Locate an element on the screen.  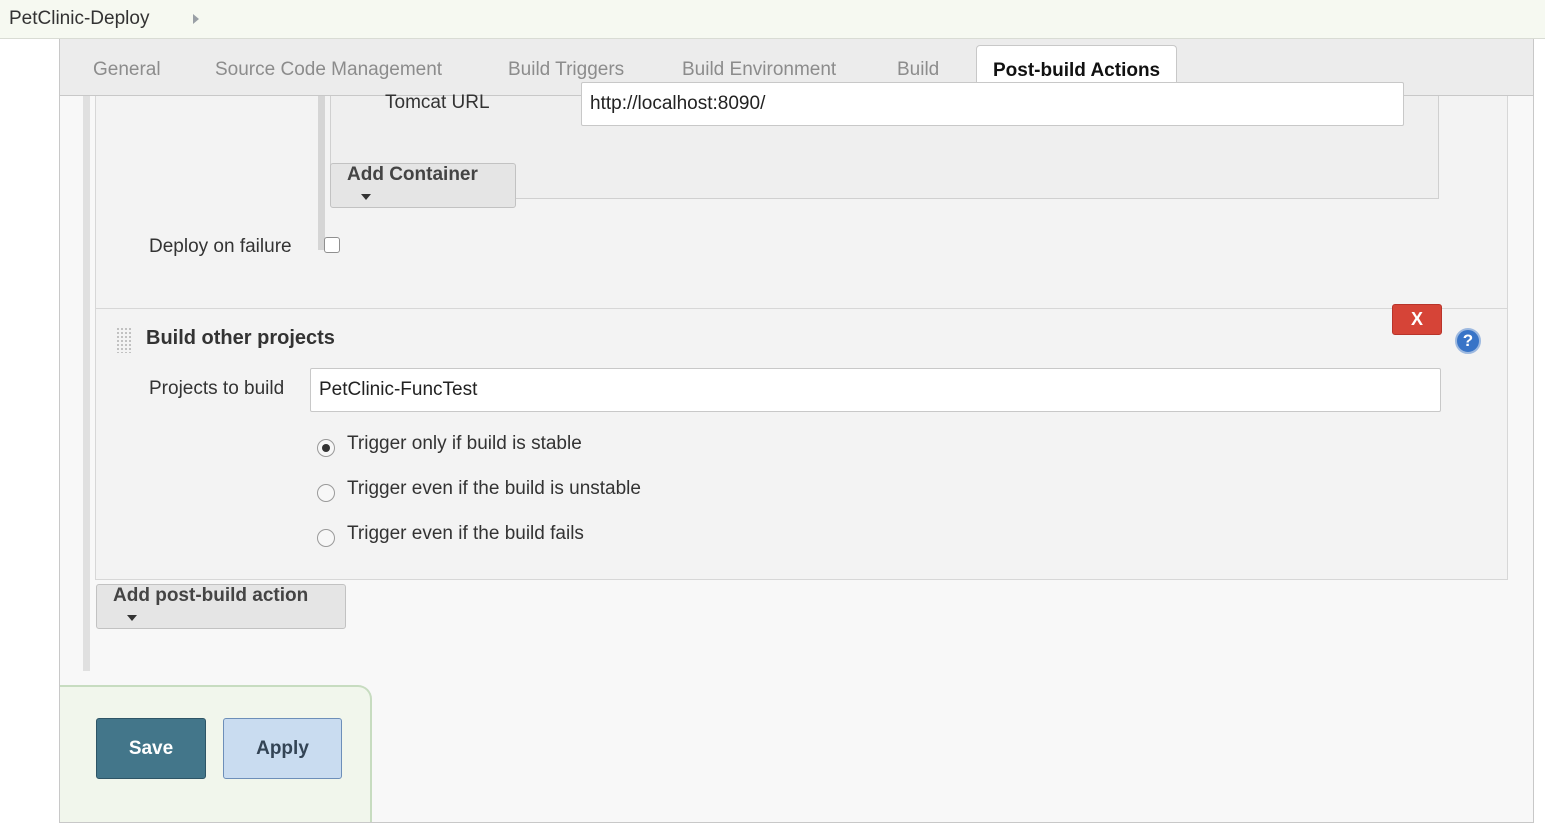
save-button: Save is located at coordinates (151, 748).